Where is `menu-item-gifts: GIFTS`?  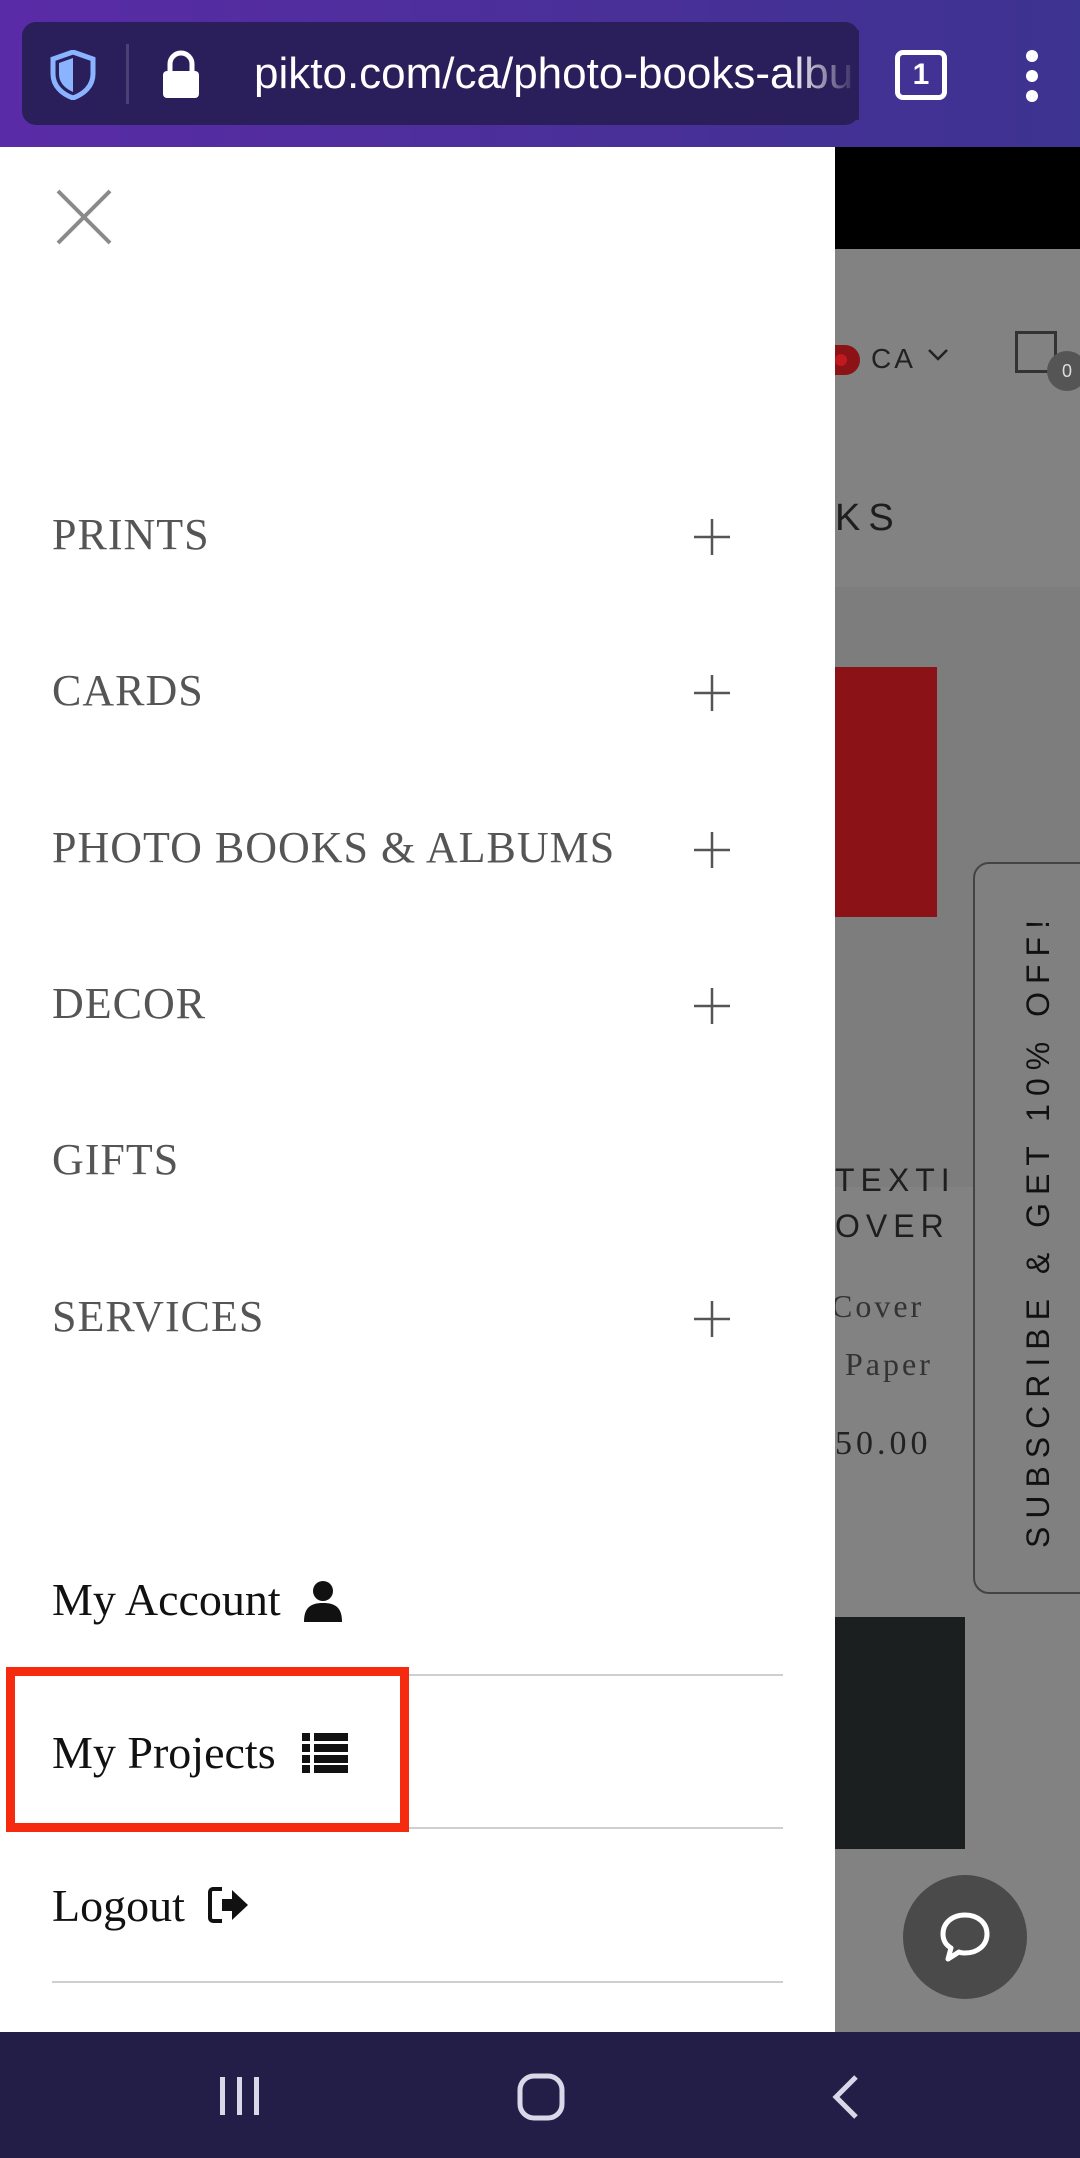
menu-item-gifts: GIFTS is located at coordinates (397, 1160).